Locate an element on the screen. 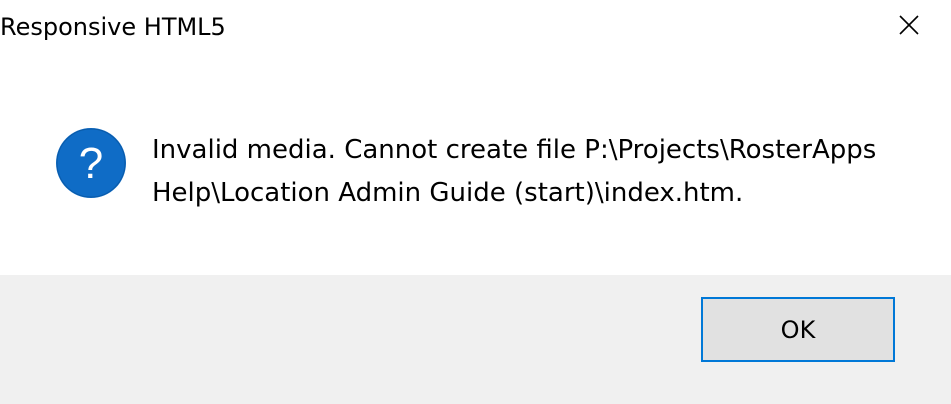 The width and height of the screenshot is (951, 404). title-bar: Responsive HTML5 is located at coordinates (475, 30).